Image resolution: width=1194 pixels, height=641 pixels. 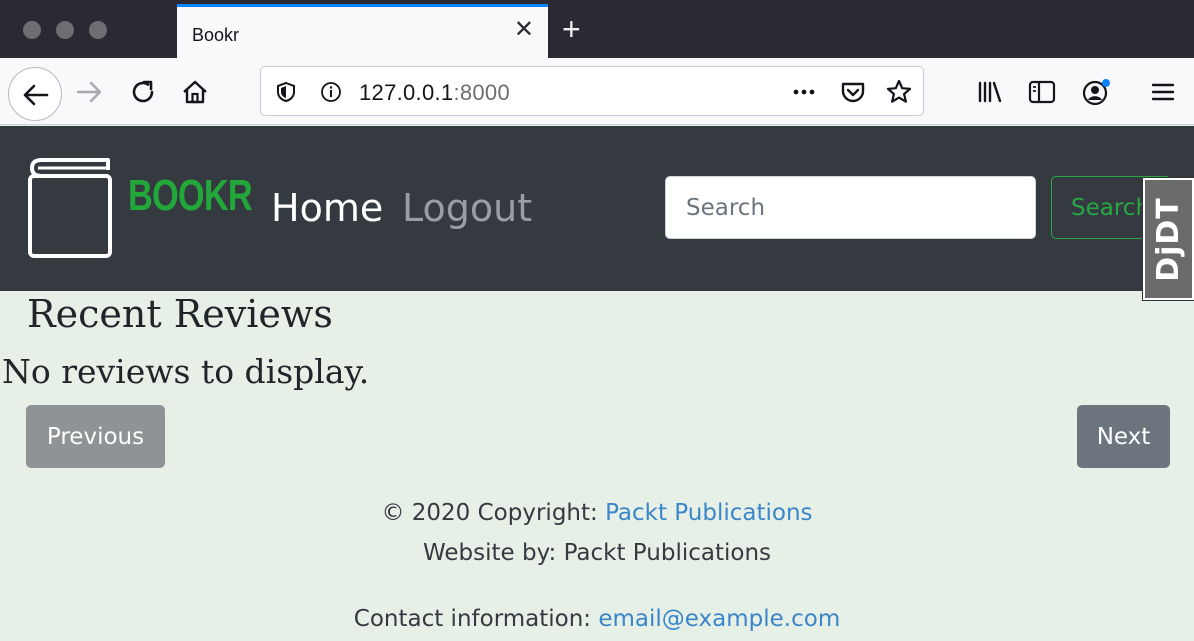 What do you see at coordinates (327, 208) in the screenshot?
I see `nav-home-link: Home` at bounding box center [327, 208].